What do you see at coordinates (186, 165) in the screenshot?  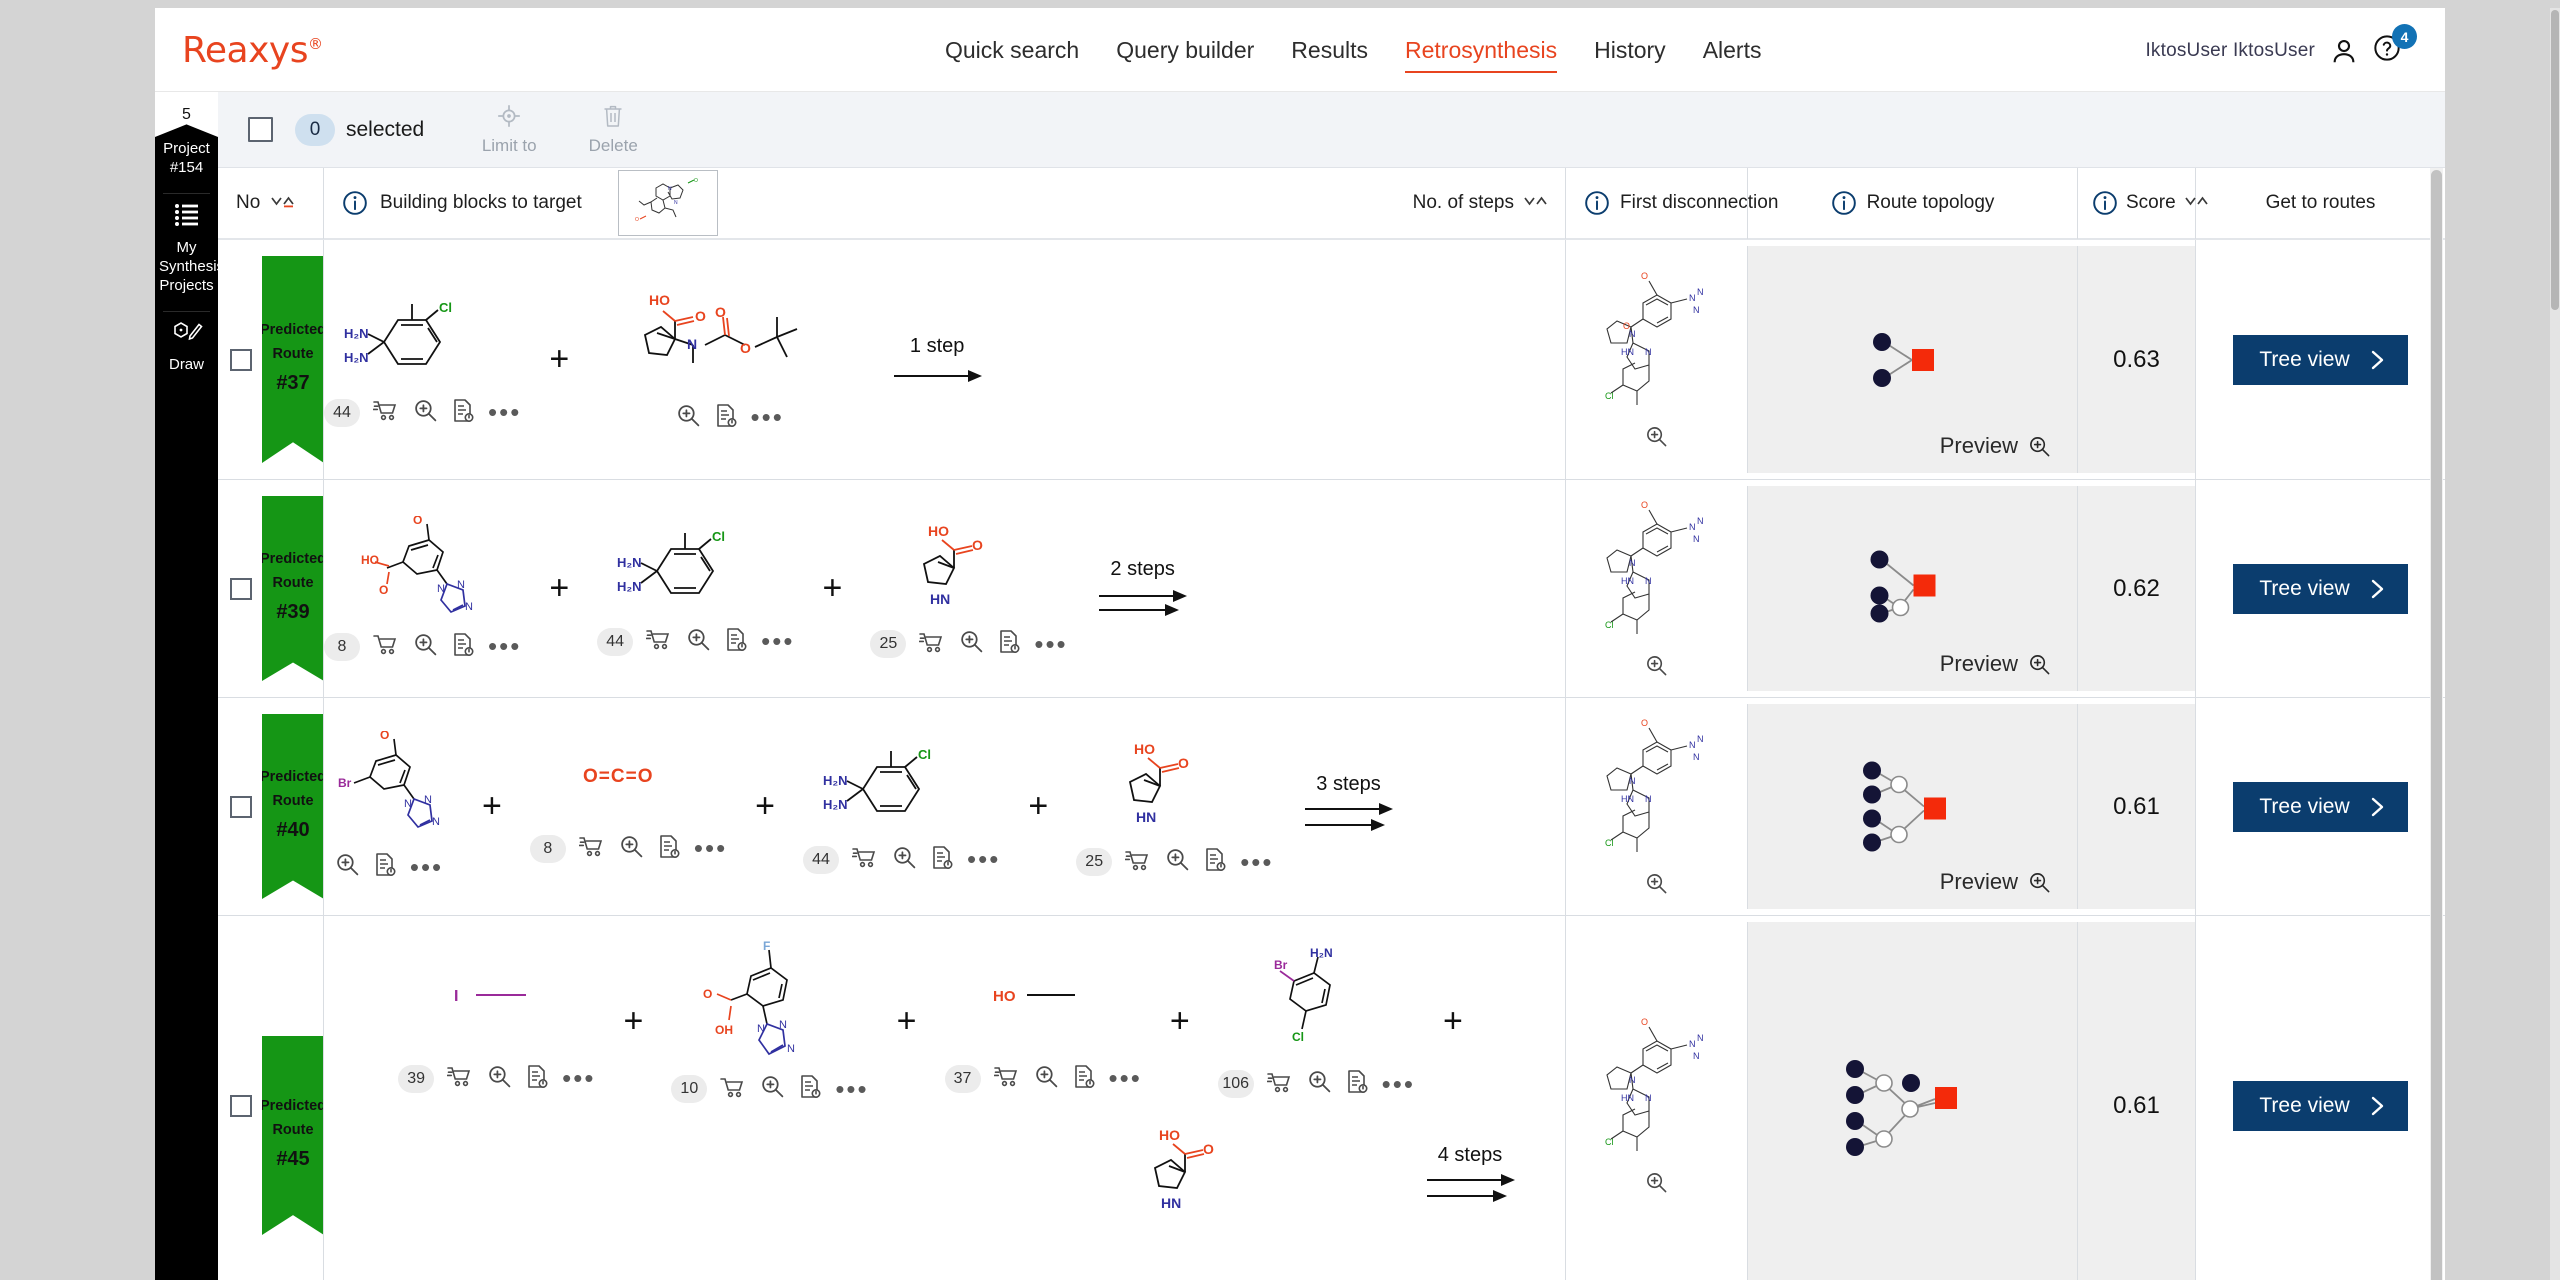 I see `rail-item-project: Project #154` at bounding box center [186, 165].